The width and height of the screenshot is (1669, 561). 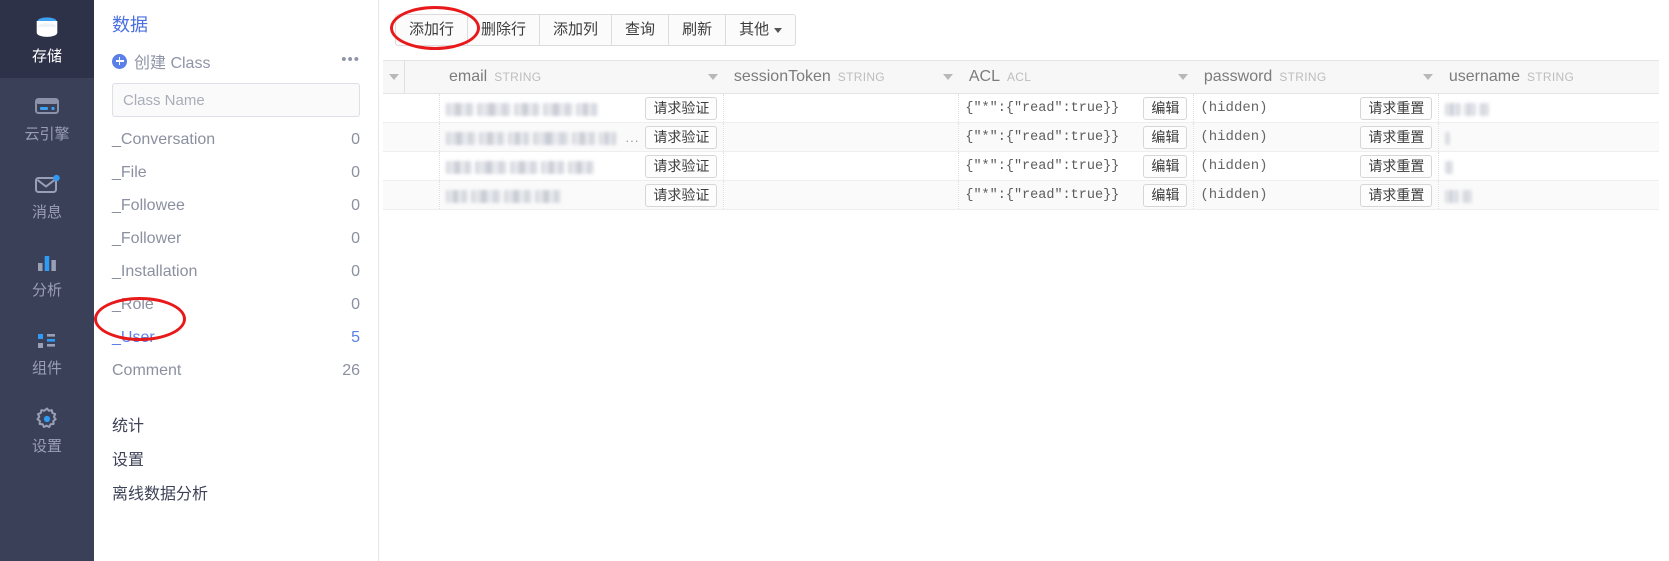 I want to click on delete-row-button: 删除行, so click(x=504, y=30).